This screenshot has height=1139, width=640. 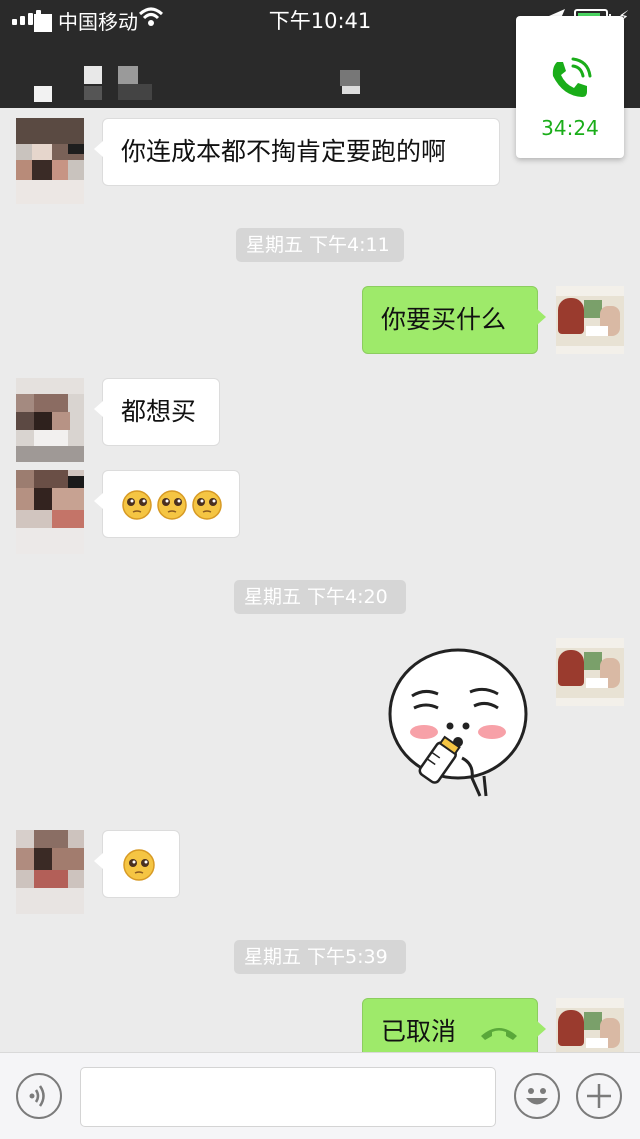 I want to click on voice-button, so click(x=39, y=1096).